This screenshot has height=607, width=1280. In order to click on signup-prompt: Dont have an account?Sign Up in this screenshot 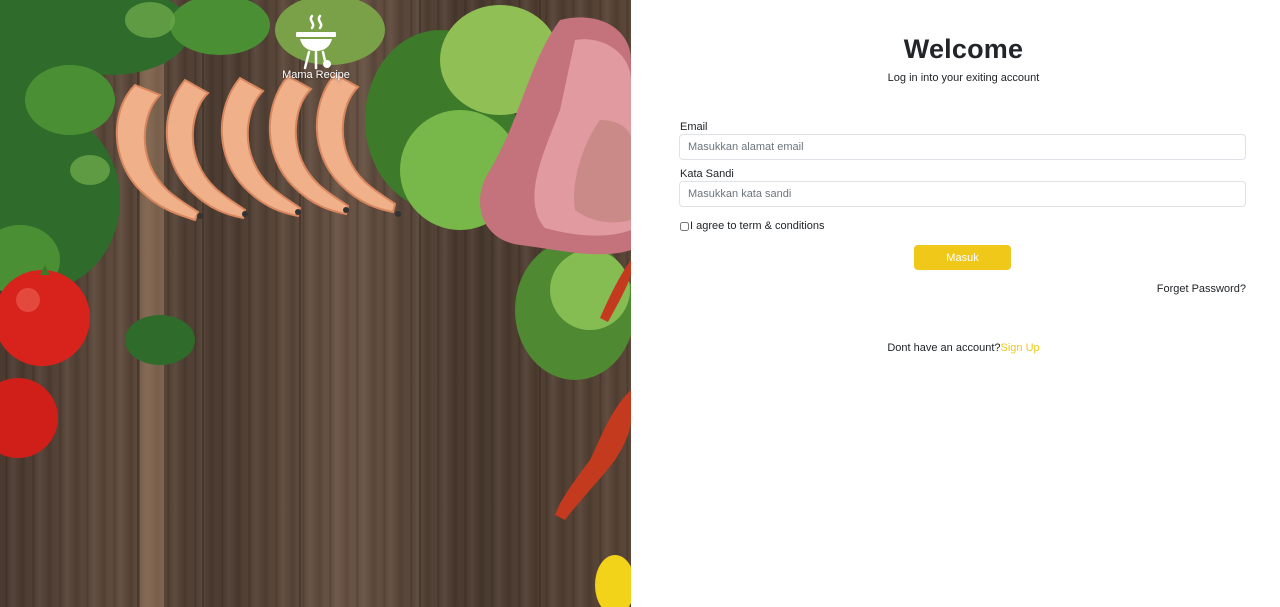, I will do `click(955, 348)`.